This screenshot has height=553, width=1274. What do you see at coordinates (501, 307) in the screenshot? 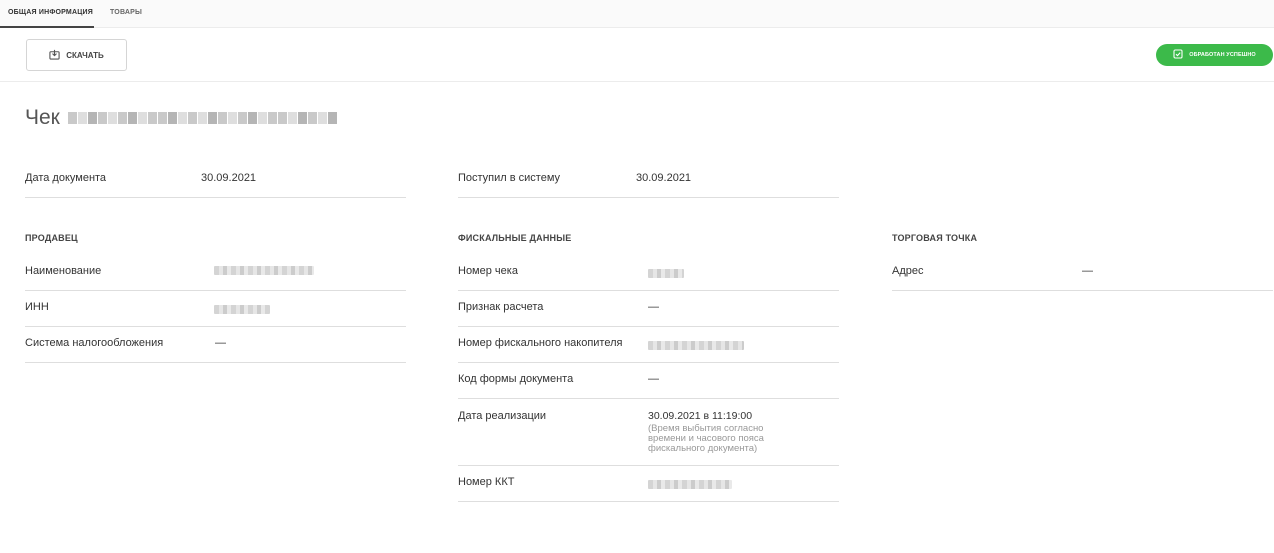
I see `calc-sign-label: Признак расчета` at bounding box center [501, 307].